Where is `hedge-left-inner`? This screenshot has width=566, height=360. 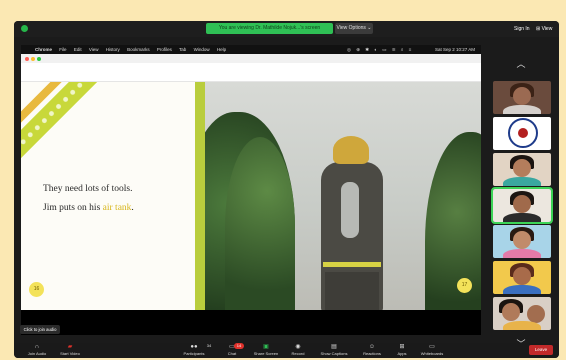
hedge-left-inner is located at coordinates (260, 223).